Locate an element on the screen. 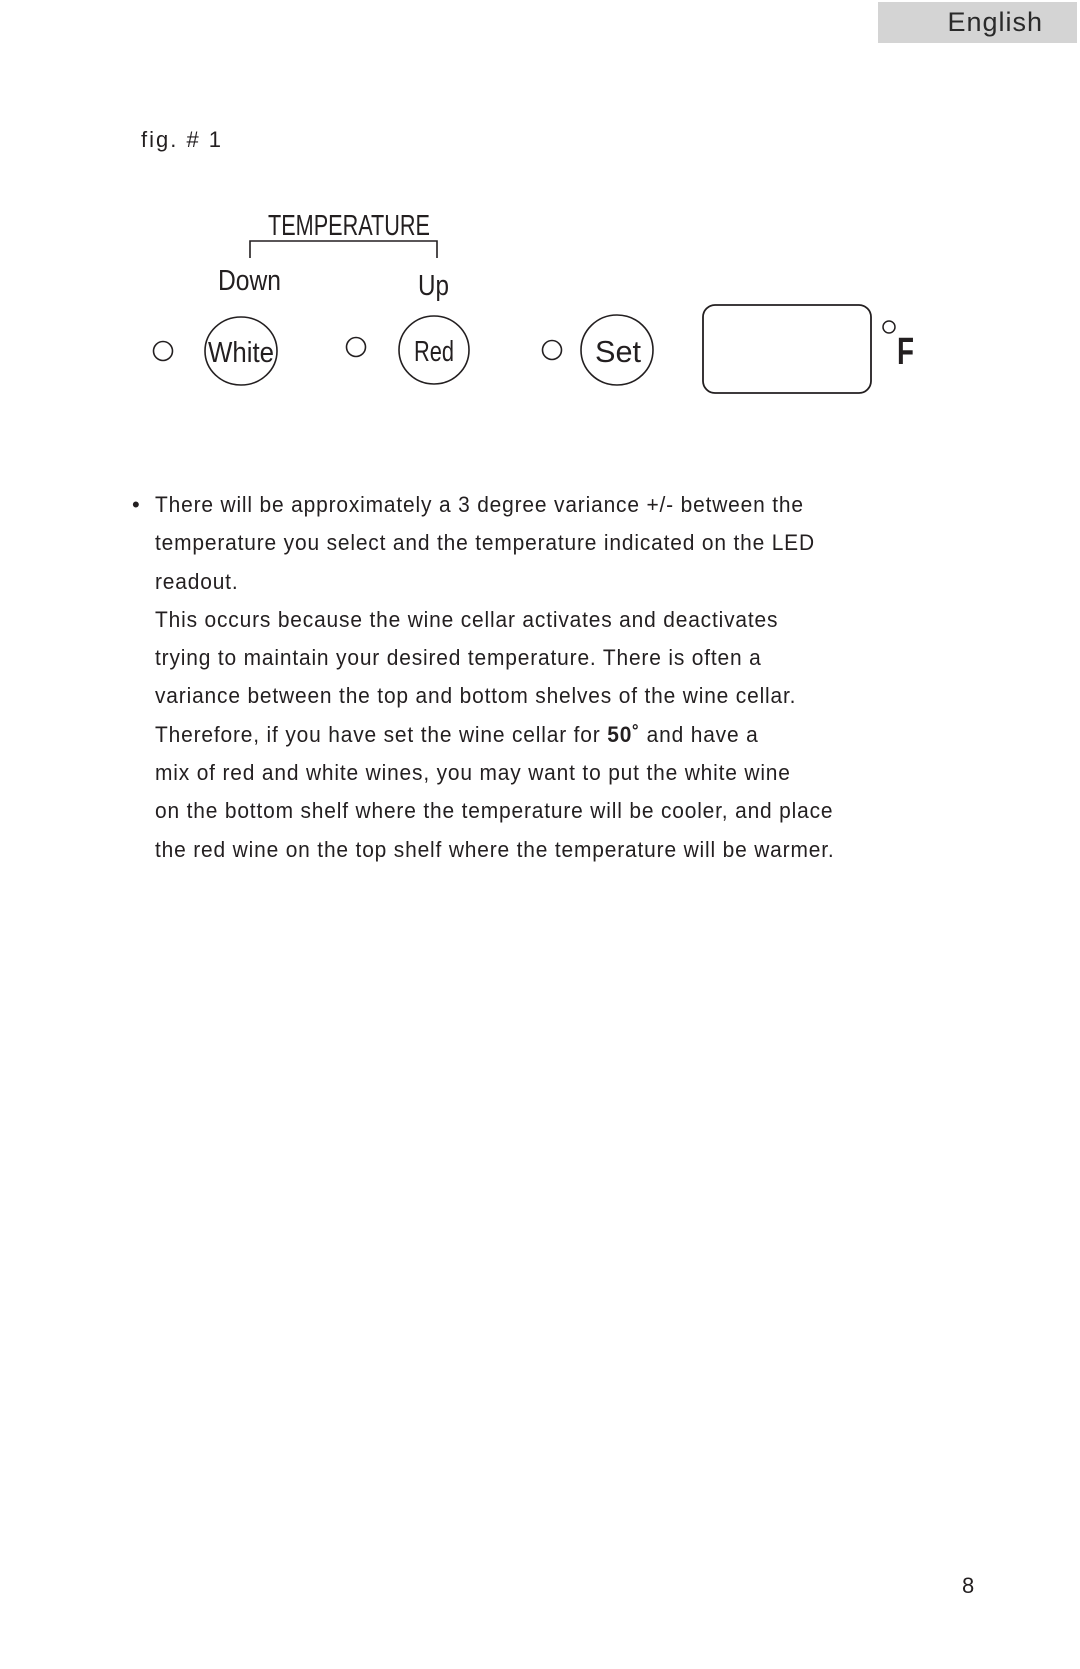 The height and width of the screenshot is (1669, 1080). red-indicator-led is located at coordinates (356, 347).